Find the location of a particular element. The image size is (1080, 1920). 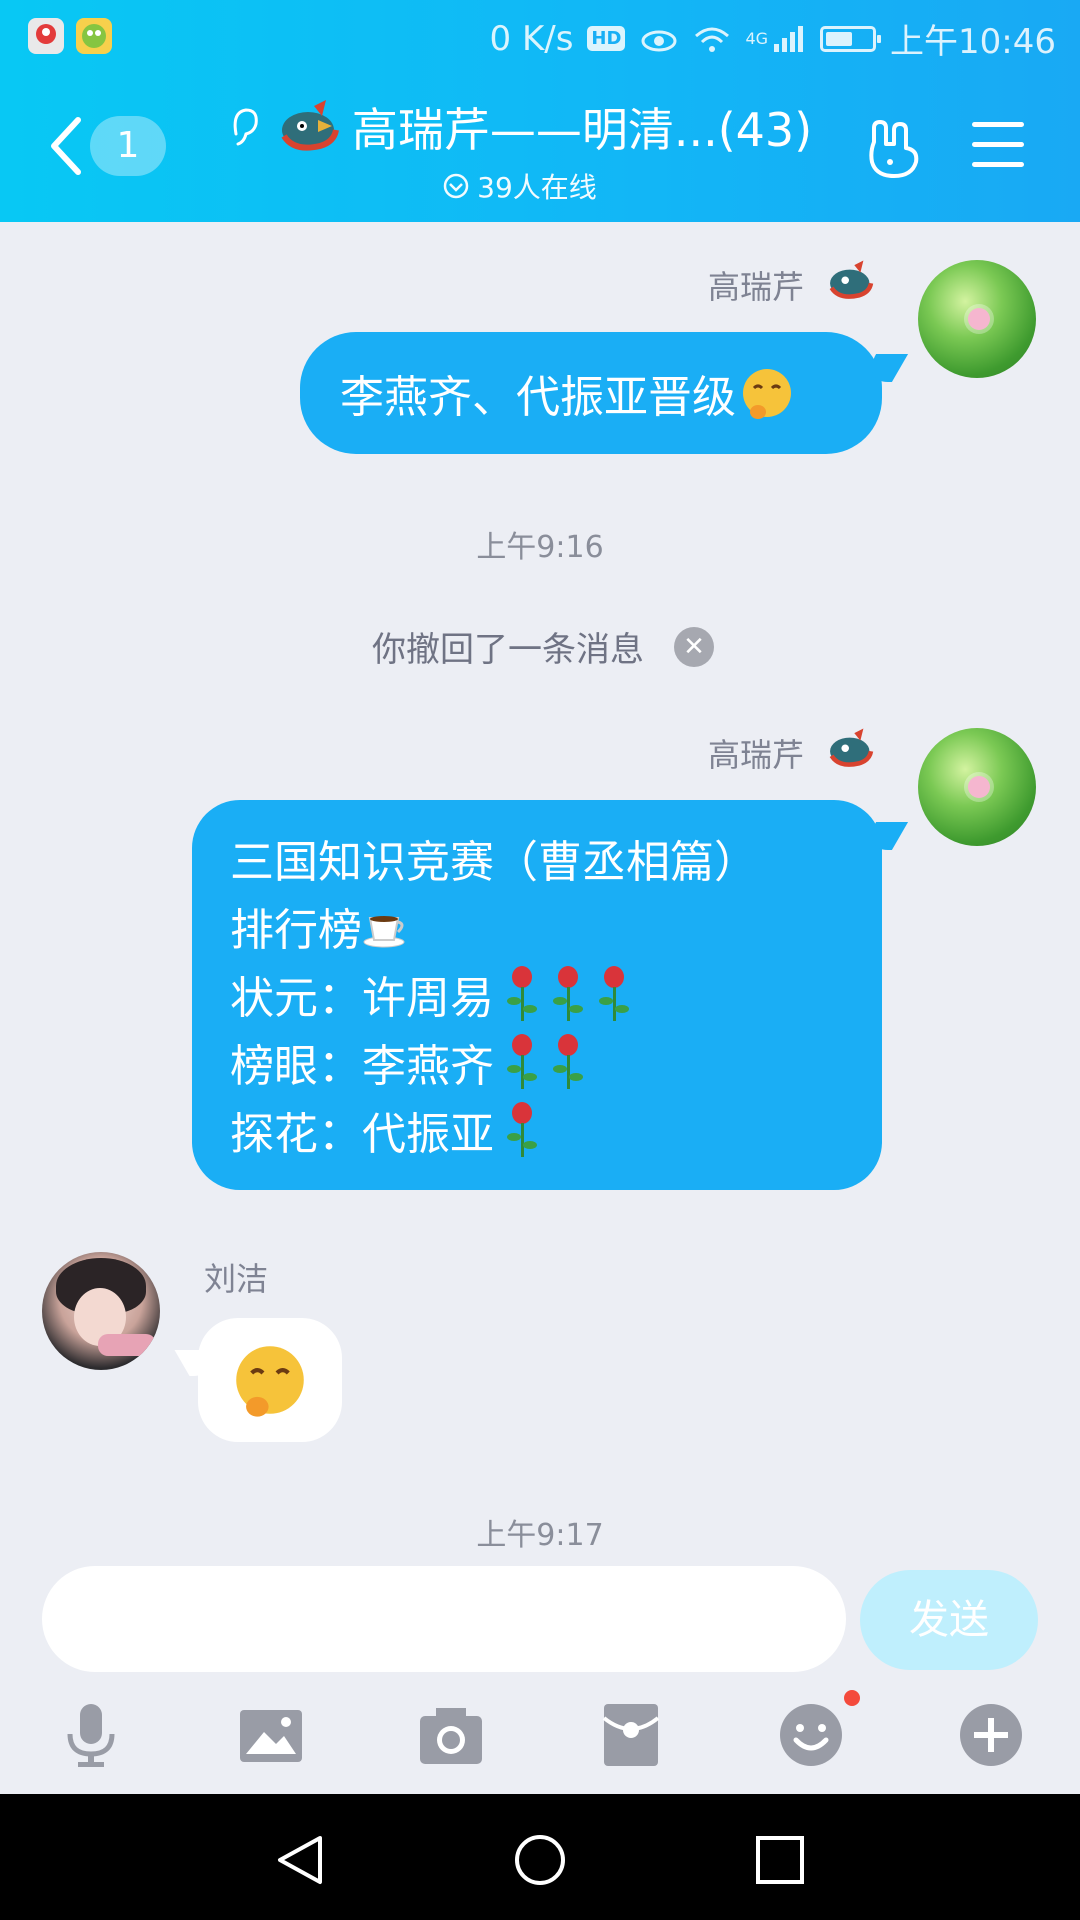

recall-notice: 你撤回了一条消息 ✕ is located at coordinates (543, 646).